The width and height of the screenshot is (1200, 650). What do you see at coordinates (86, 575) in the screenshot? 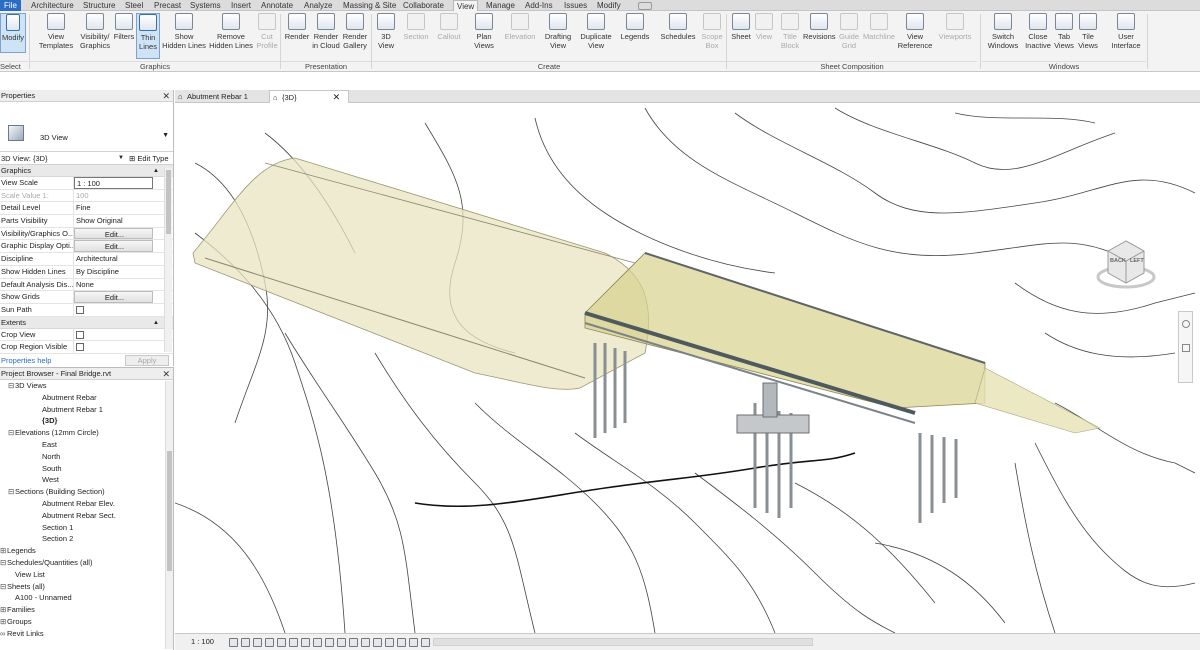
I see `tree-item: View List` at bounding box center [86, 575].